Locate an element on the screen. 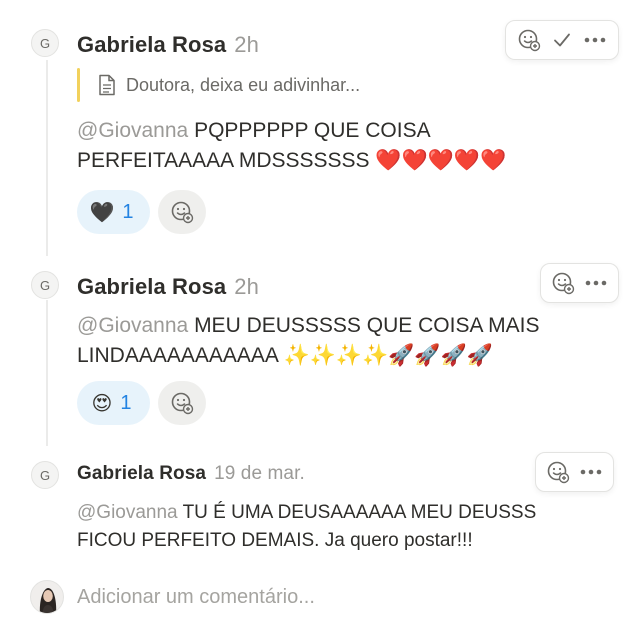 Image resolution: width=640 pixels, height=642 pixels. quote-bar is located at coordinates (78, 85).